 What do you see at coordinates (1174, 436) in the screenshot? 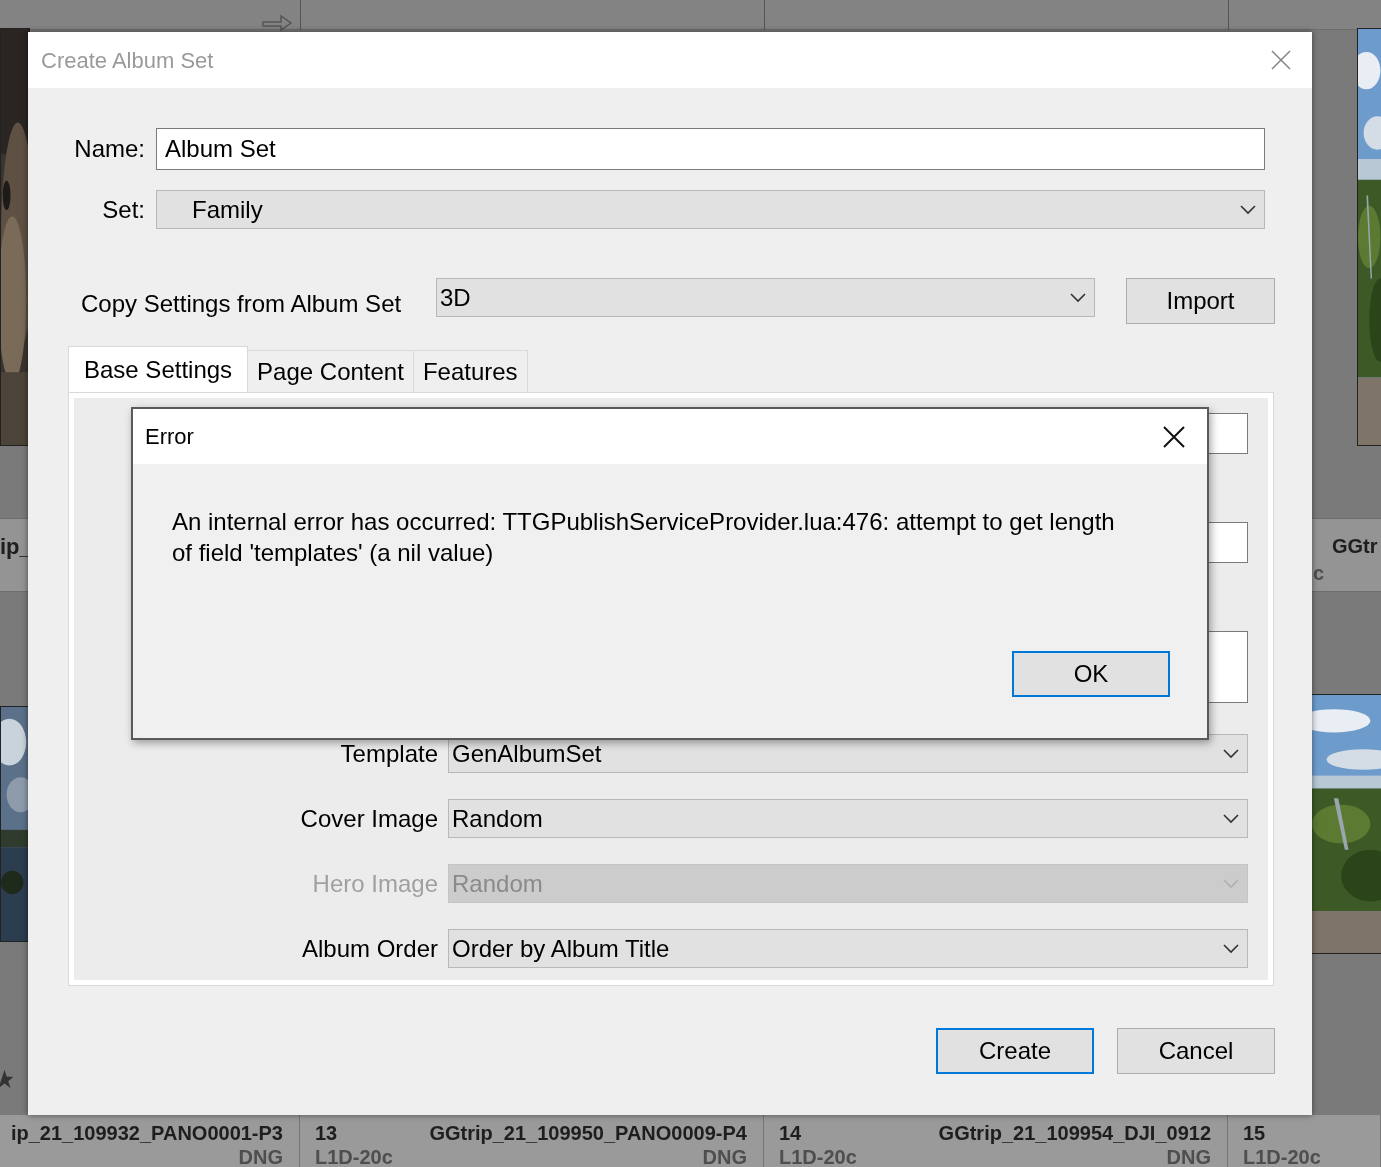
I see `close-icon` at bounding box center [1174, 436].